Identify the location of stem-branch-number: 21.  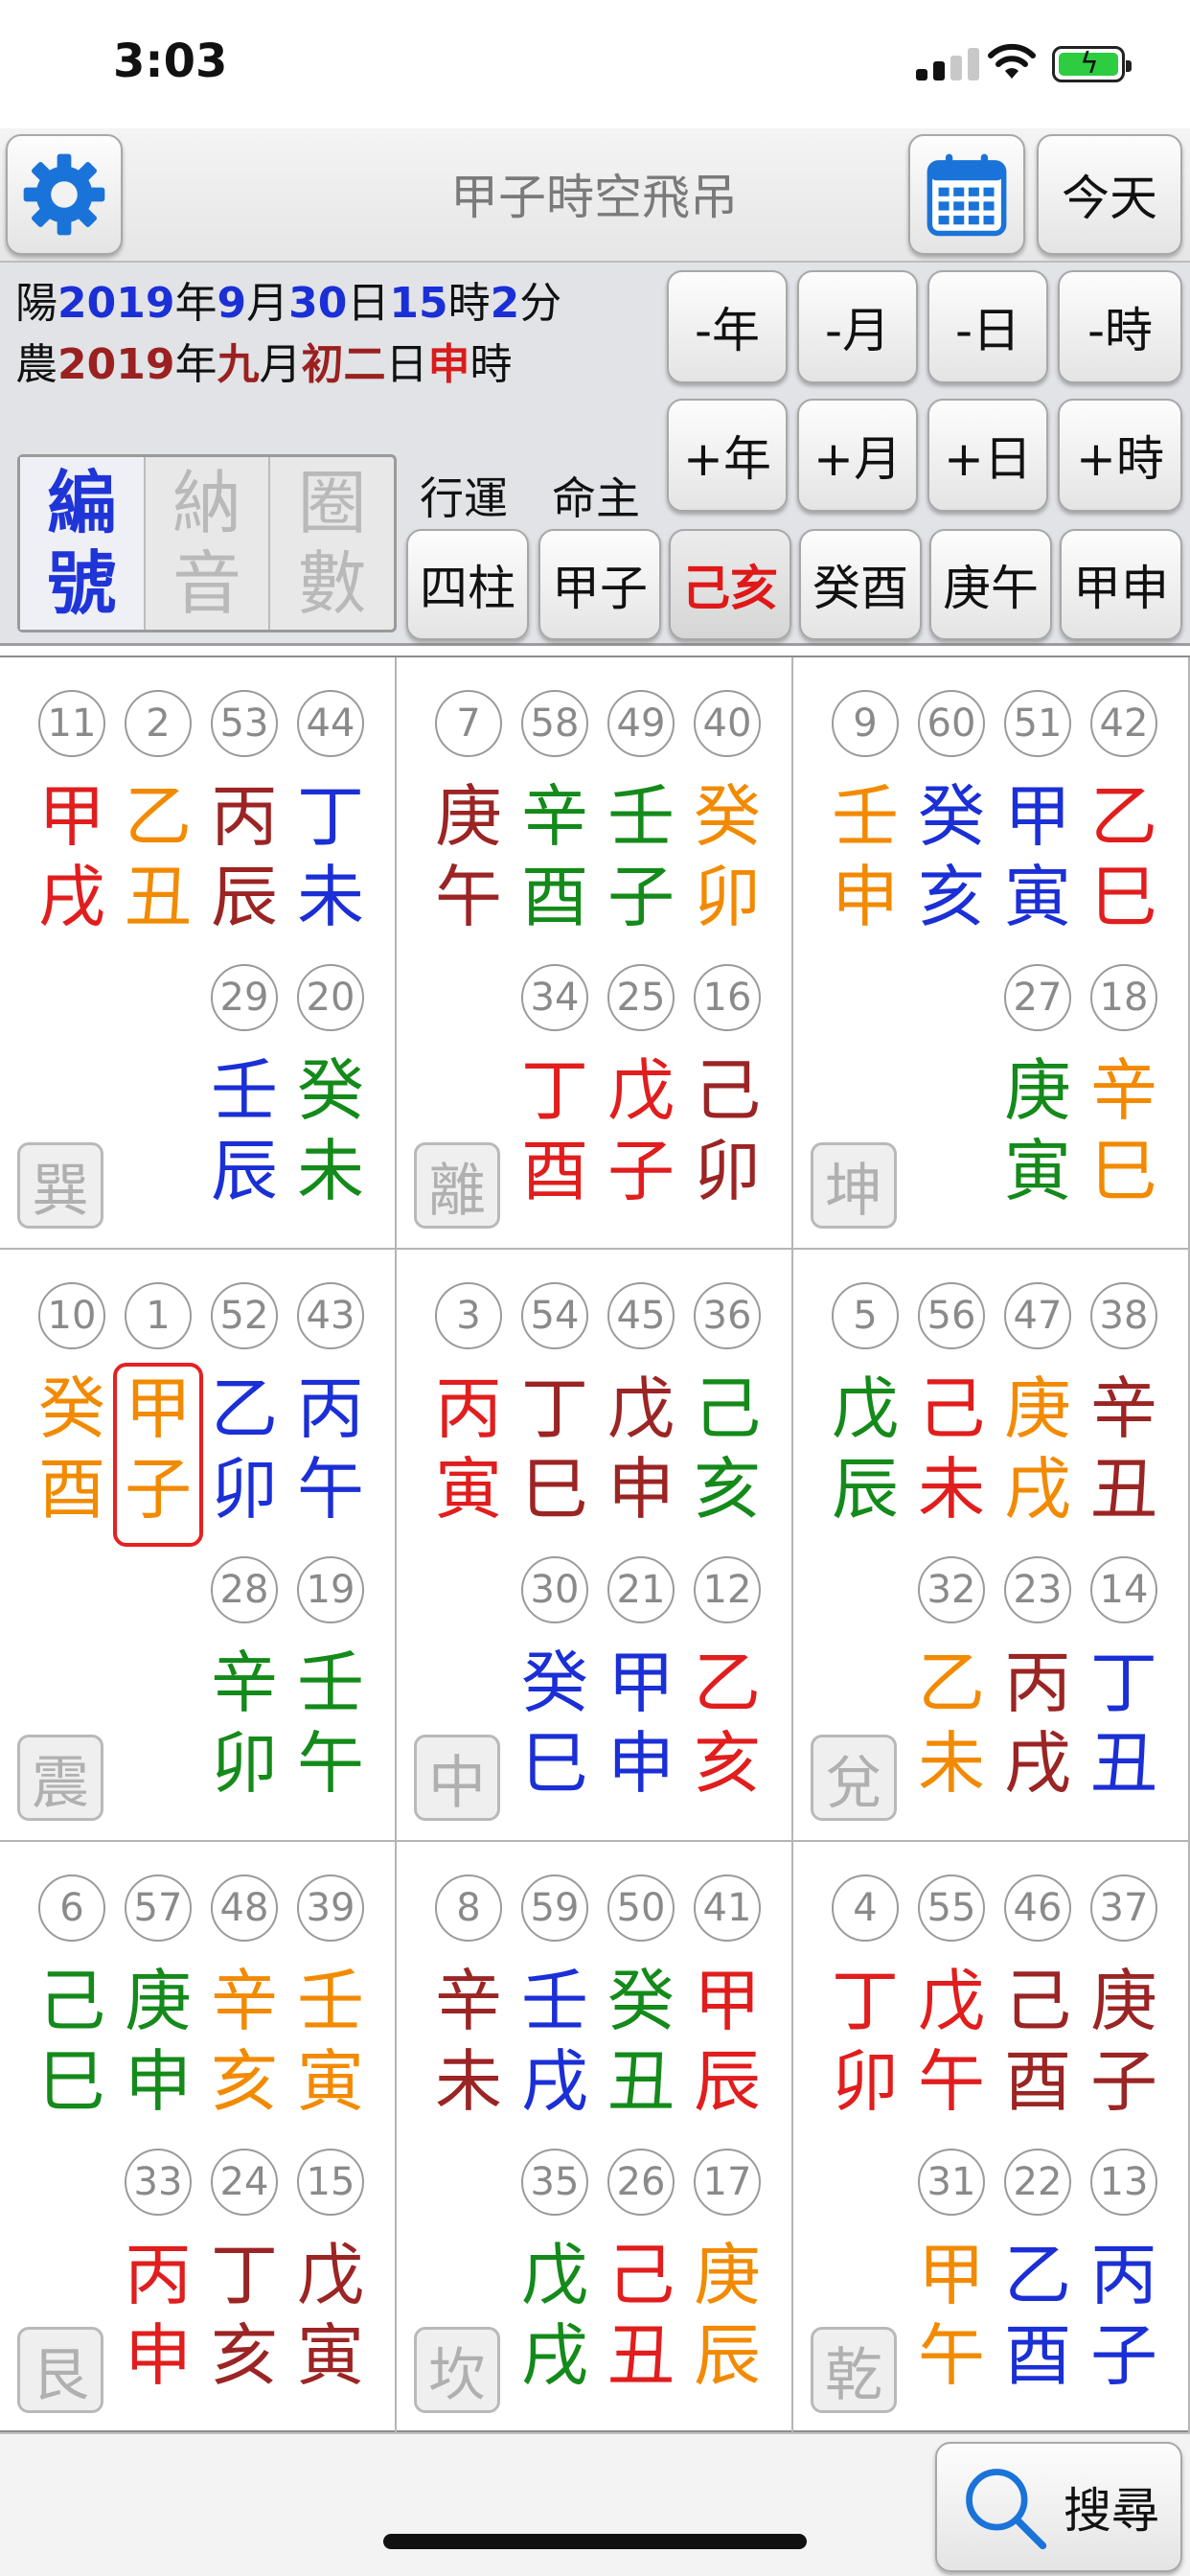
(641, 1589).